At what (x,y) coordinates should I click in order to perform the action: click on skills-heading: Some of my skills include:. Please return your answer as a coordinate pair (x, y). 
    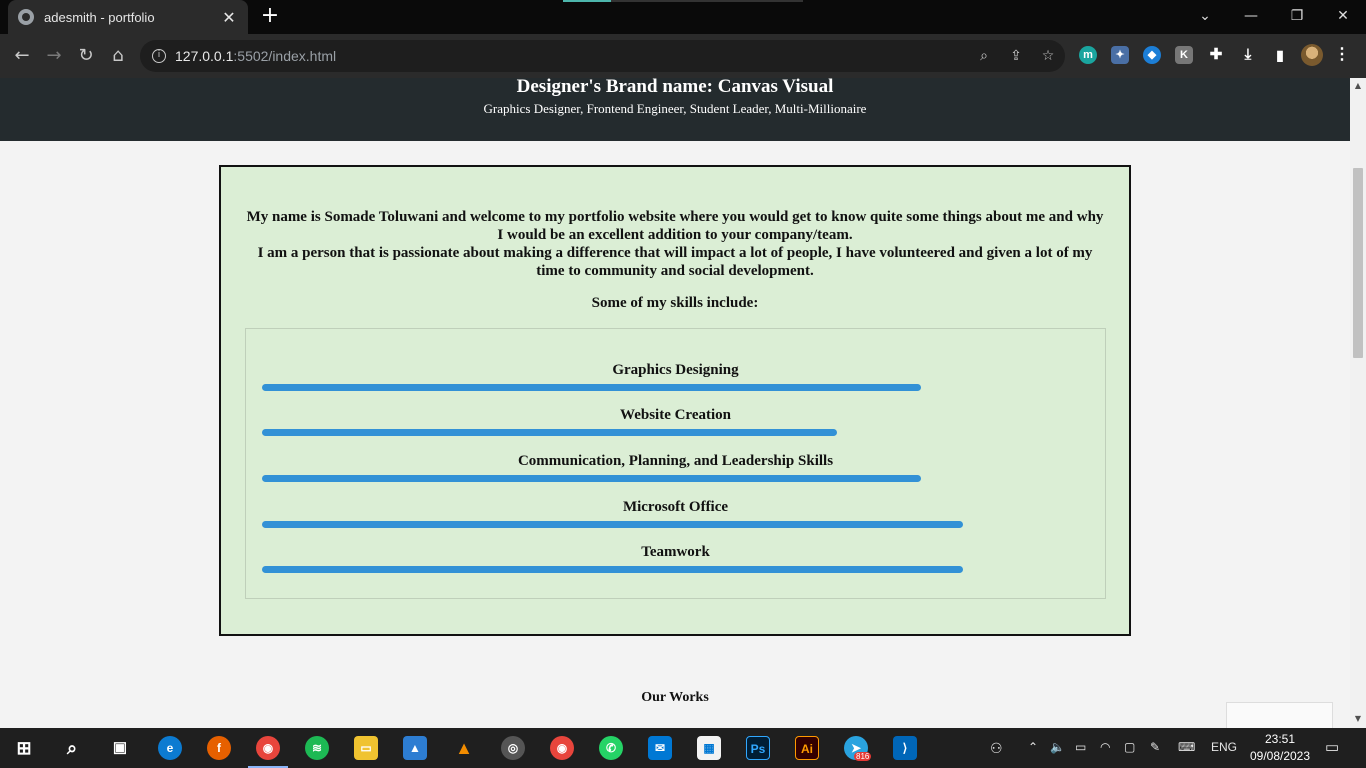
    Looking at the image, I should click on (675, 303).